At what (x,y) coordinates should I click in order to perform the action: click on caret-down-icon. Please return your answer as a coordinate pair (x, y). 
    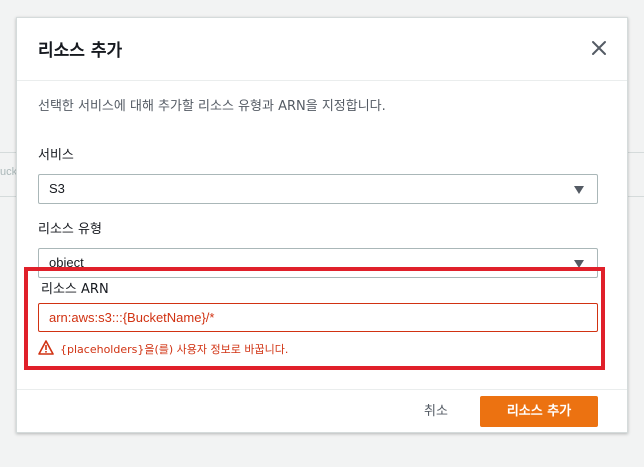
    Looking at the image, I should click on (579, 190).